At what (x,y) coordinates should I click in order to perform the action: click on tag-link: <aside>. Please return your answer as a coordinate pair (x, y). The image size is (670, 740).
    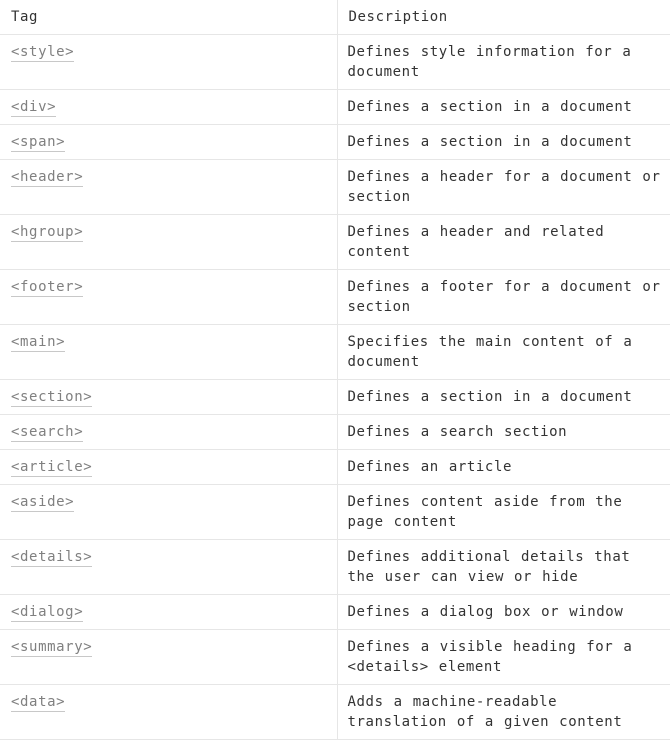
    Looking at the image, I should click on (43, 503).